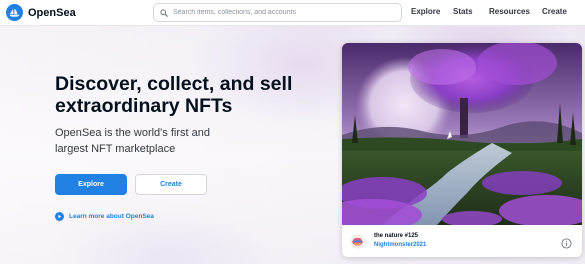  I want to click on top-navbar: OpenSea Explore Stats Resources Create, so click(292, 13).